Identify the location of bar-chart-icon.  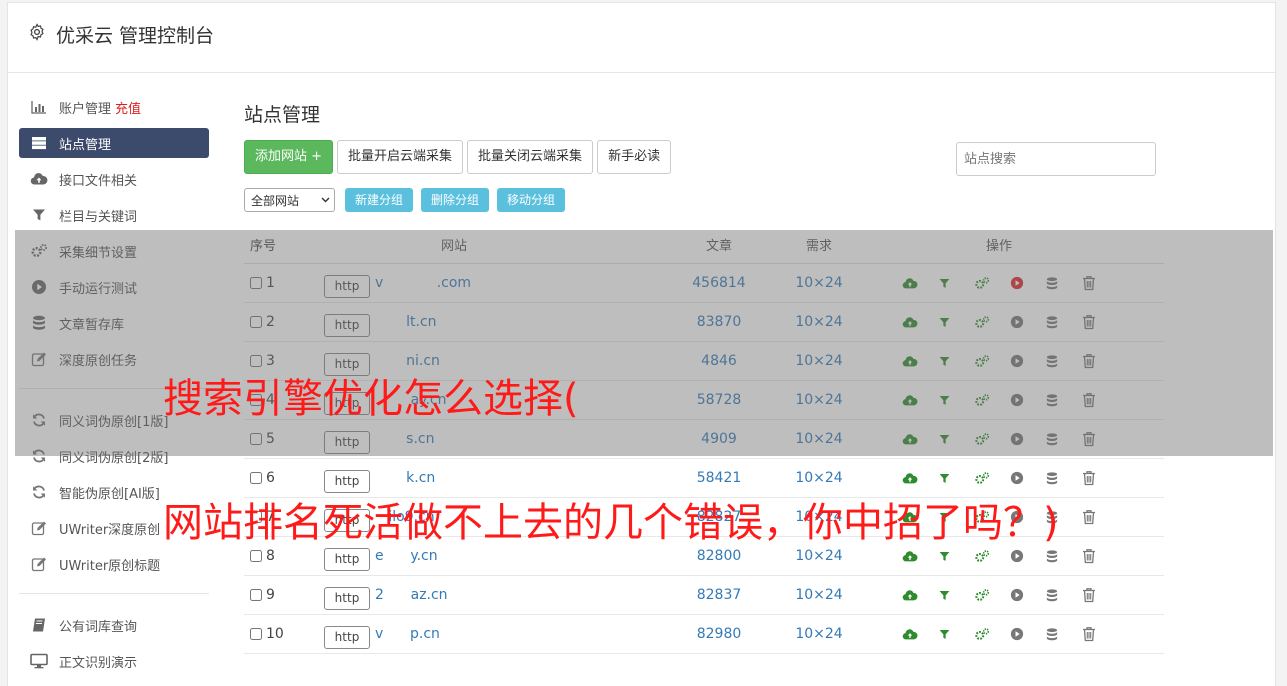
(39, 107).